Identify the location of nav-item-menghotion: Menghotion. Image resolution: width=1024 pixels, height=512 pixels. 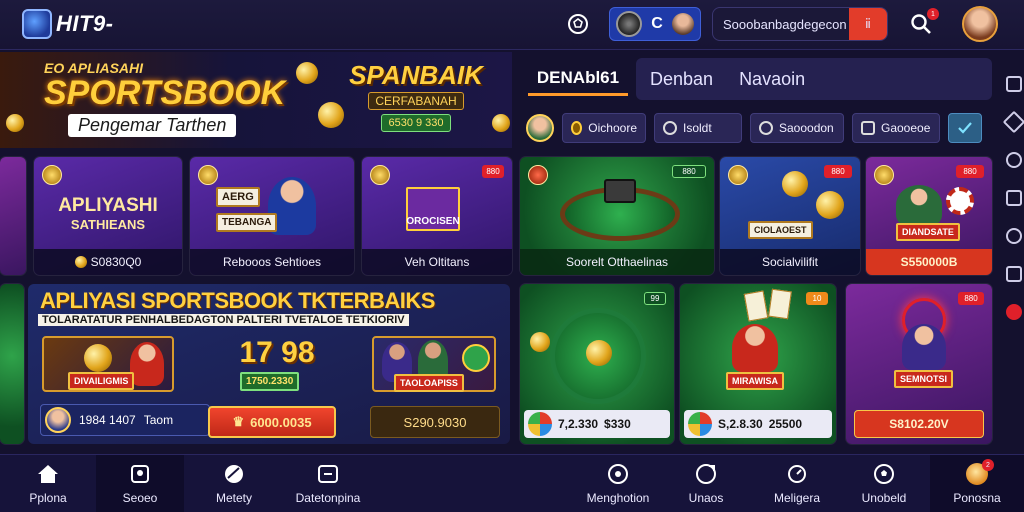
(618, 483).